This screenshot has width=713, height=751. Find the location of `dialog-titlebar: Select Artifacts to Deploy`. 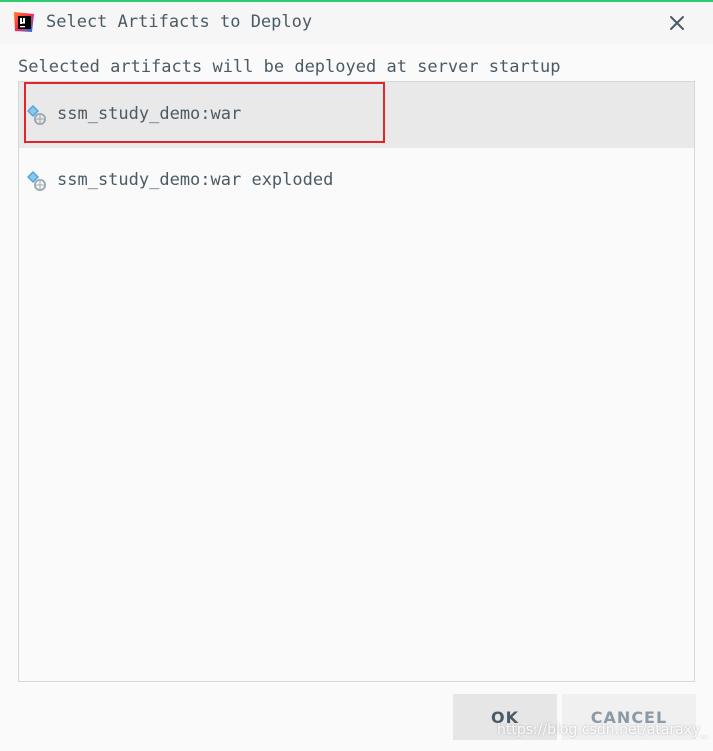

dialog-titlebar: Select Artifacts to Deploy is located at coordinates (356, 23).